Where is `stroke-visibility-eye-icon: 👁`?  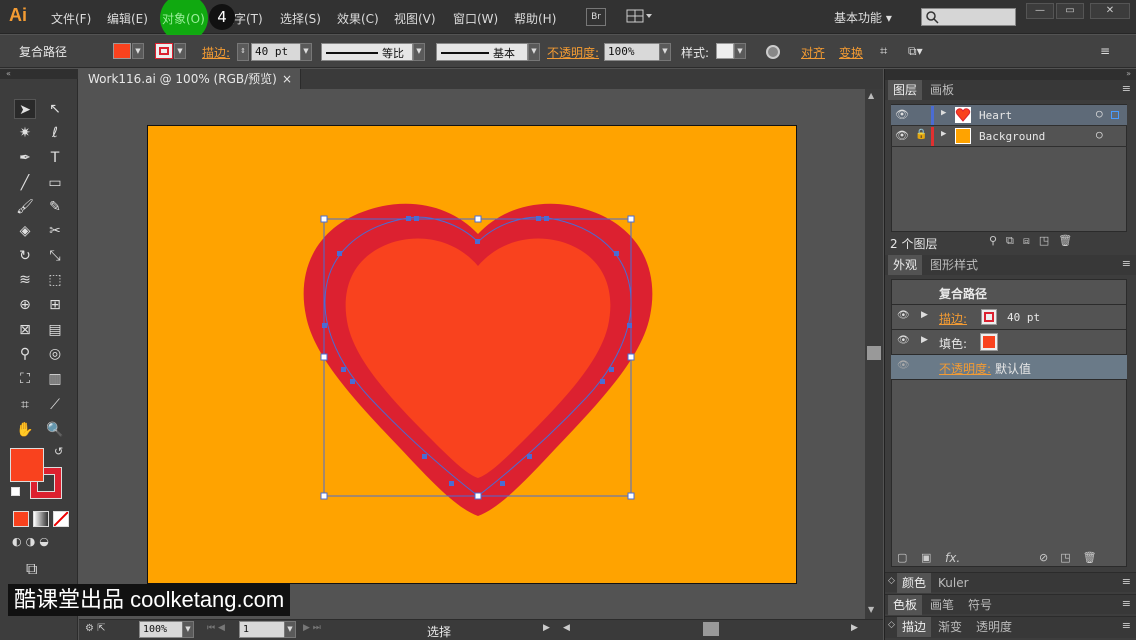
stroke-visibility-eye-icon: 👁 is located at coordinates (903, 315).